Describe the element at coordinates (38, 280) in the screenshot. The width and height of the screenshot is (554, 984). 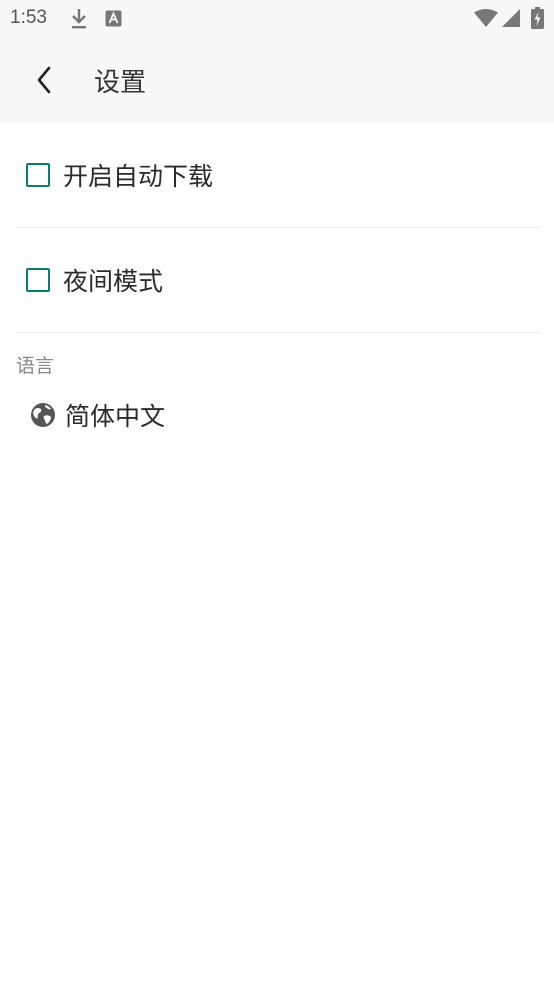
I see `night-mode-checkbox` at that location.